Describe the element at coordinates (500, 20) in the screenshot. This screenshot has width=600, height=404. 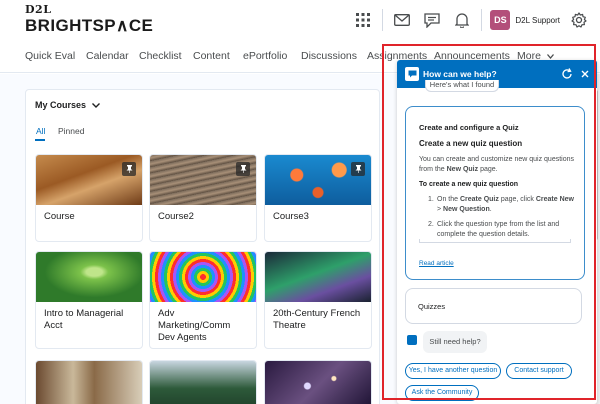
I see `avatar: DS` at that location.